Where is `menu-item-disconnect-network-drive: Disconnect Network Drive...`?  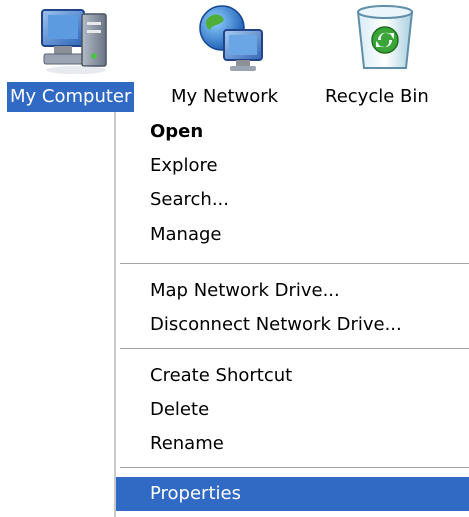
menu-item-disconnect-network-drive: Disconnect Network Drive... is located at coordinates (292, 325).